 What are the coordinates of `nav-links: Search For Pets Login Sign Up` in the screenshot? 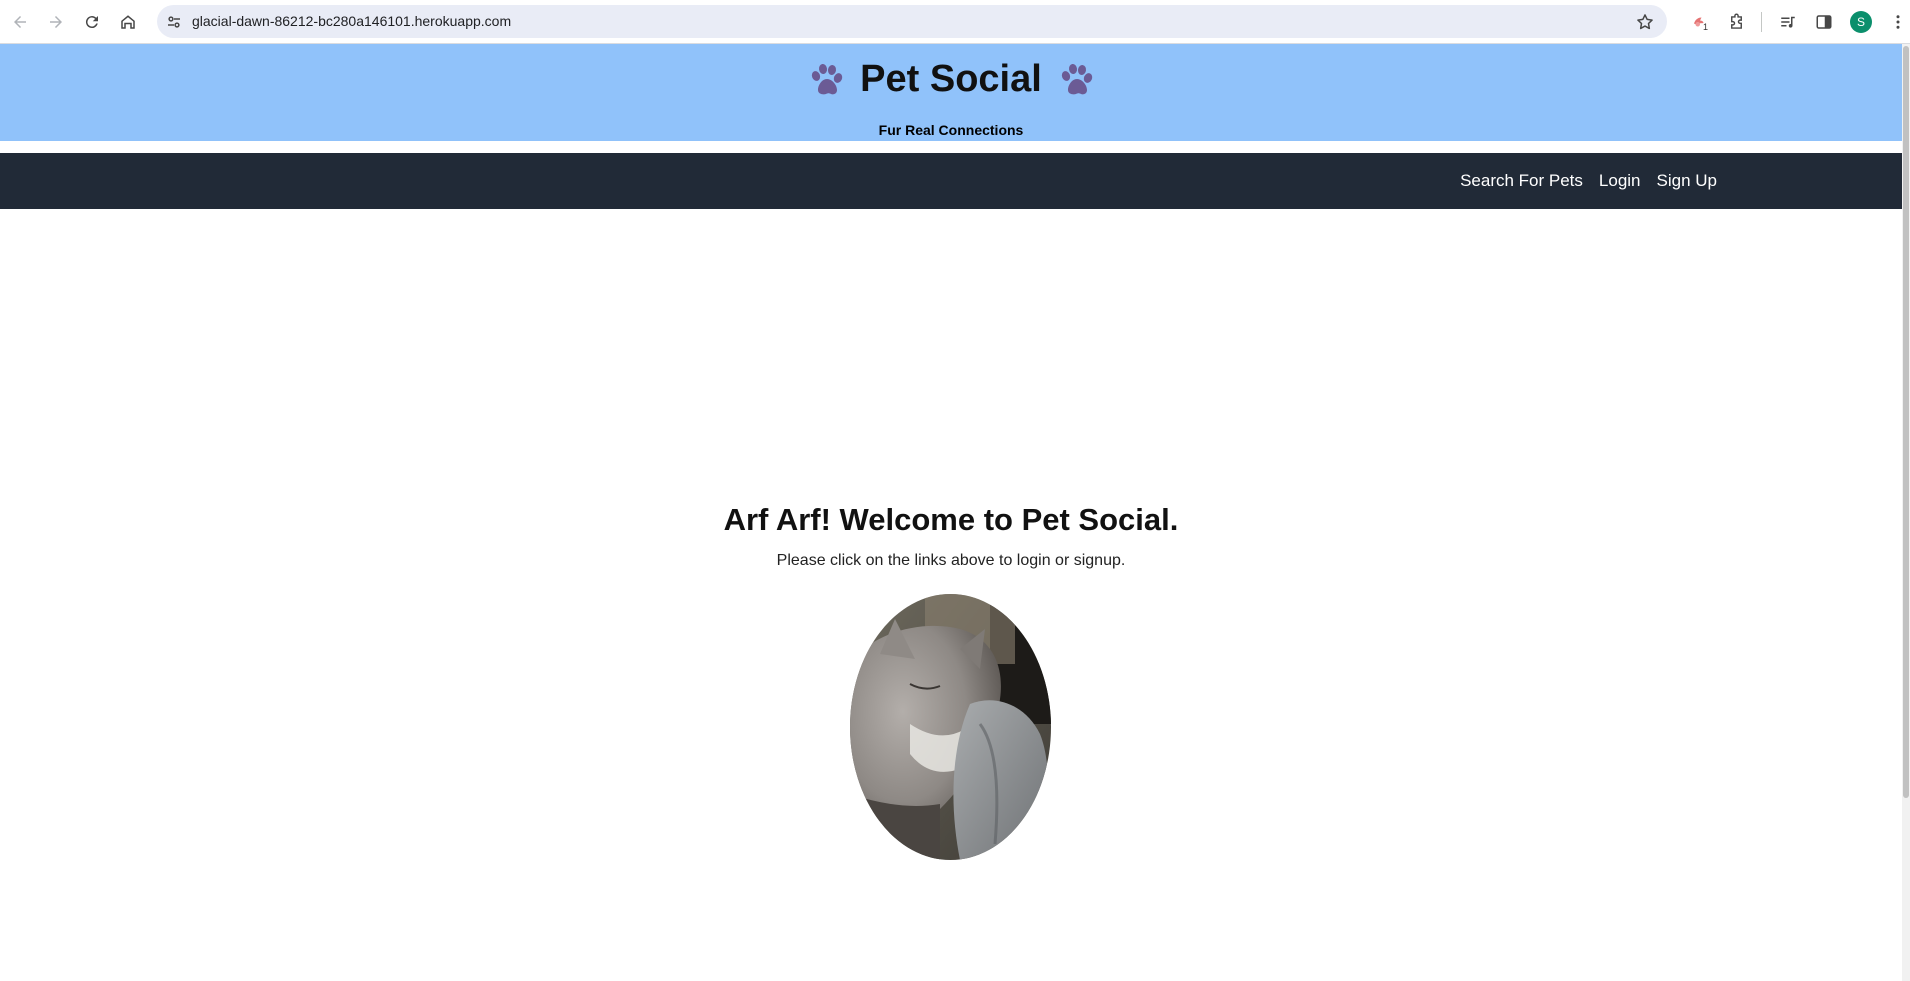 It's located at (1588, 181).